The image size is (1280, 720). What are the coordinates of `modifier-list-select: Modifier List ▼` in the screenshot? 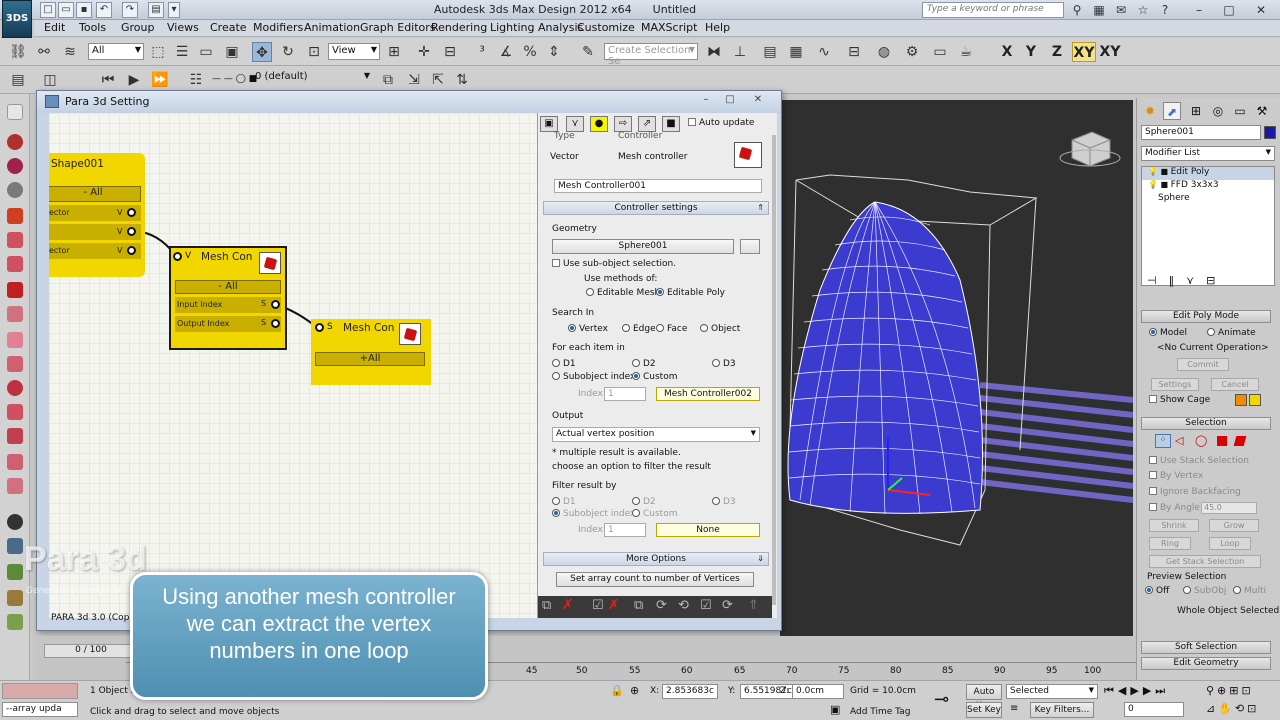 It's located at (1208, 153).